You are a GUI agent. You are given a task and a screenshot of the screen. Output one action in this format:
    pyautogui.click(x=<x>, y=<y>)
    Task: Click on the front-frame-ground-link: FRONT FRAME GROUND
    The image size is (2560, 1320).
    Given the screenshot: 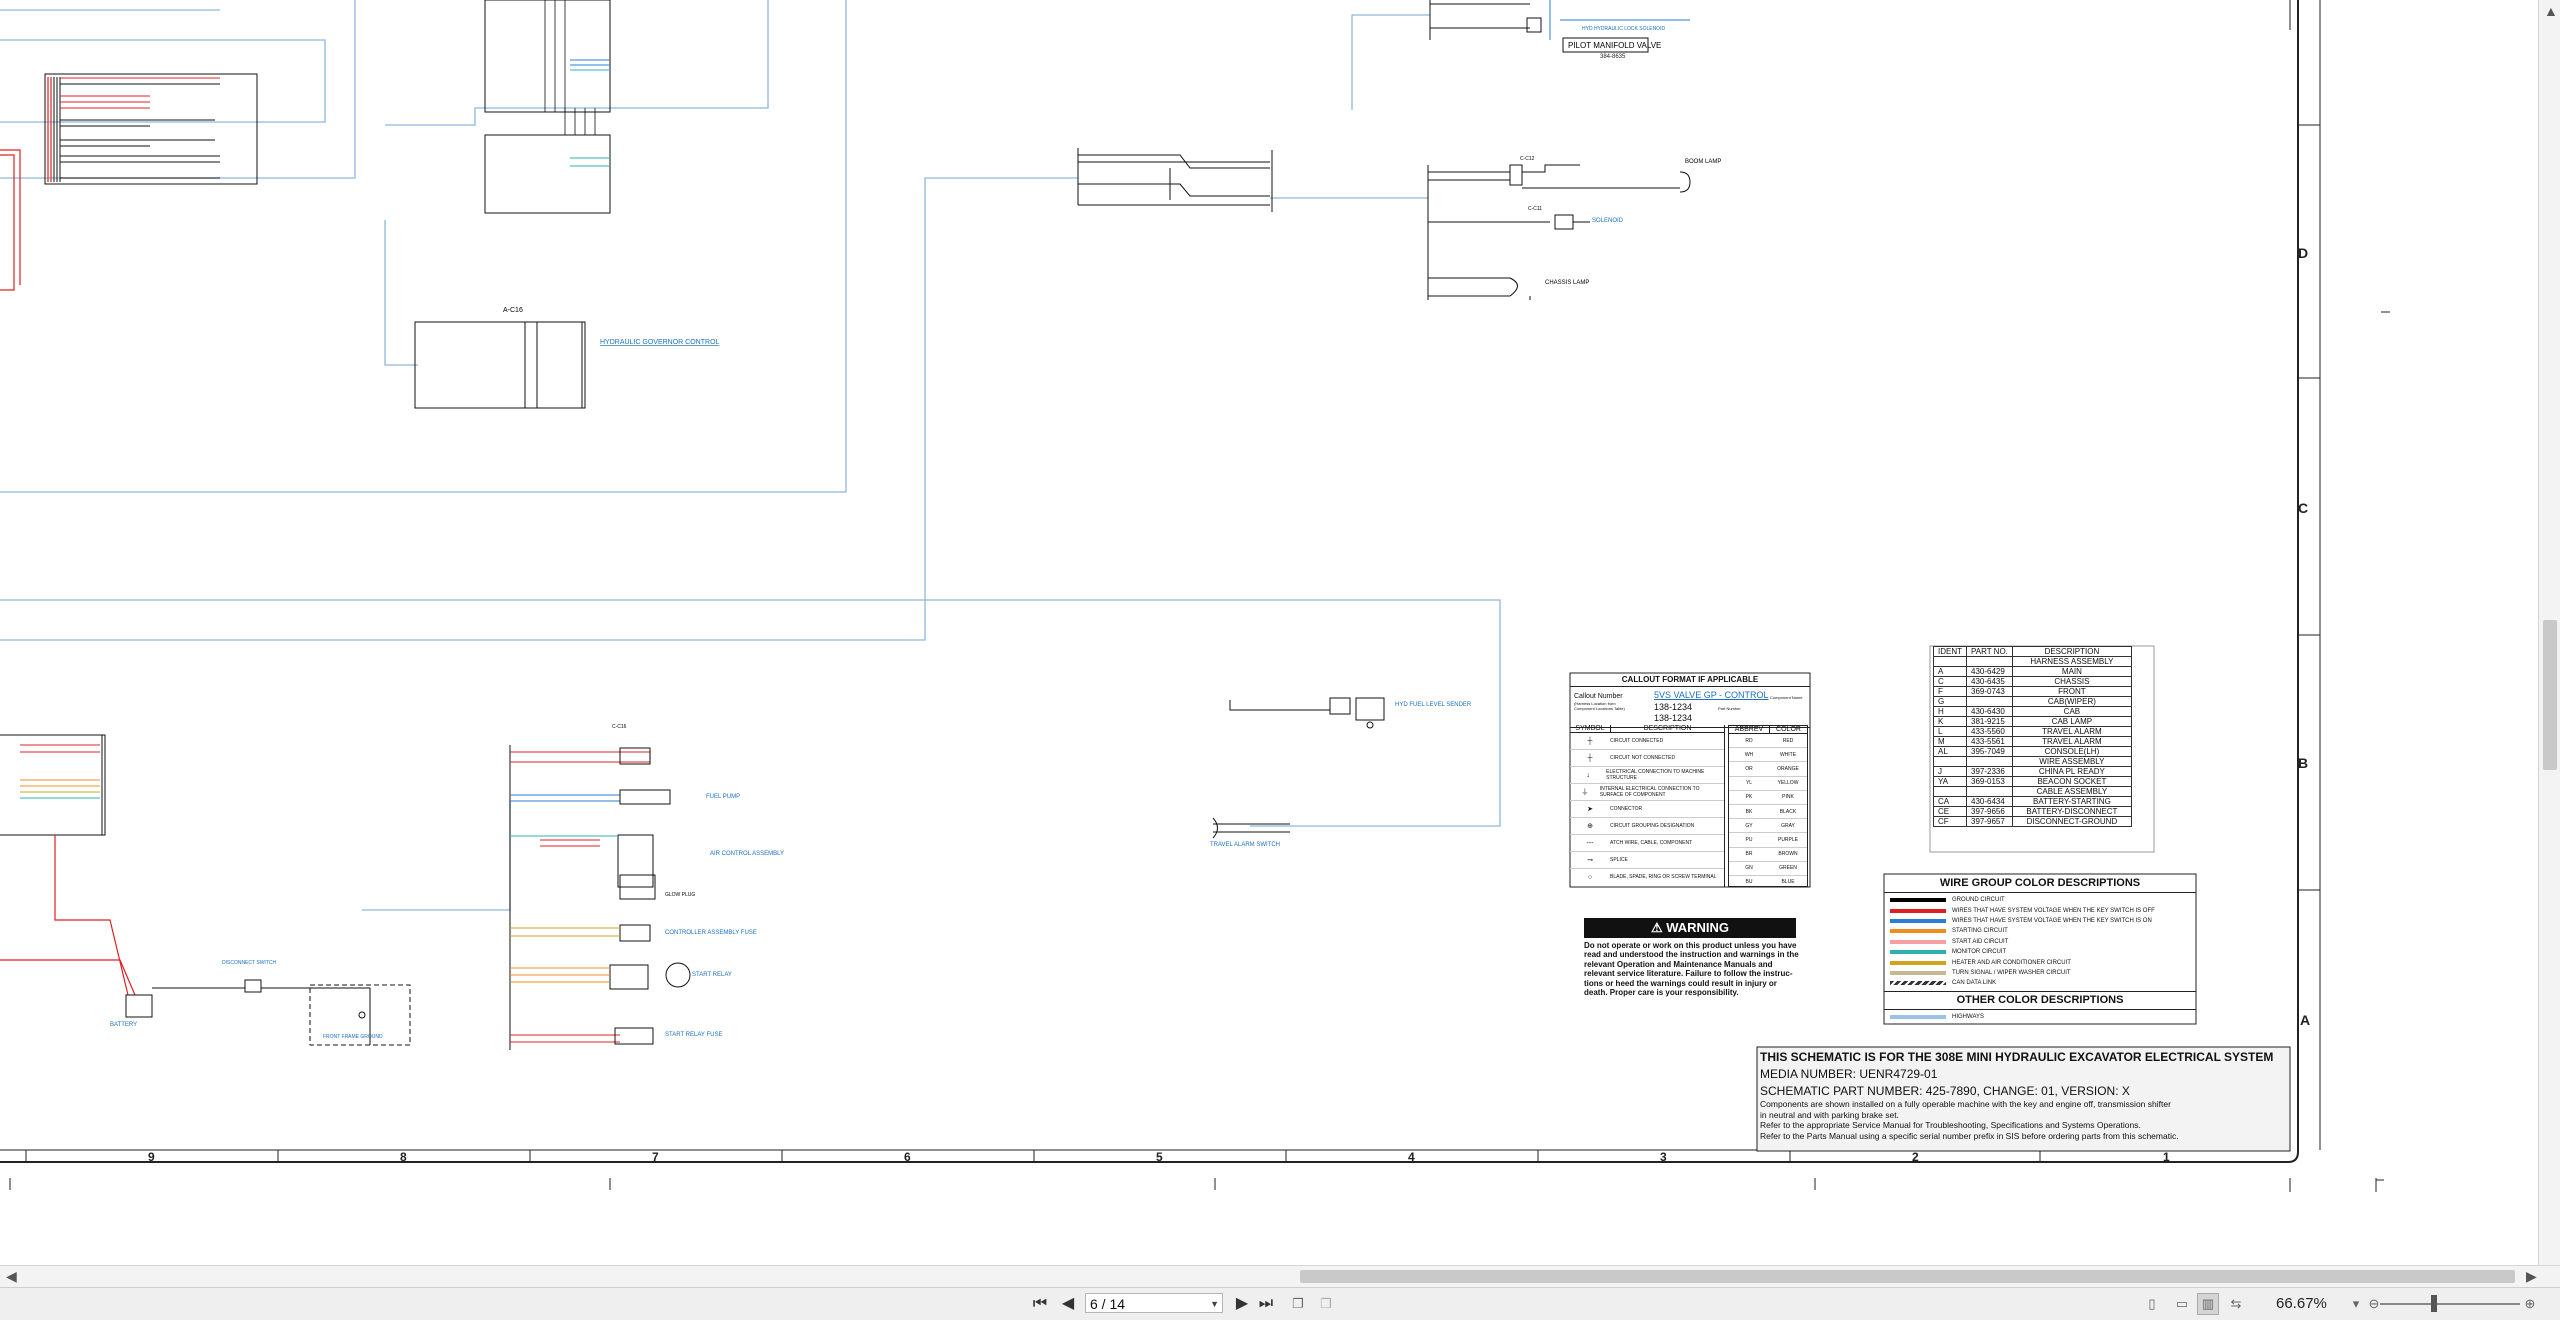 What is the action you would take?
    pyautogui.click(x=353, y=1037)
    